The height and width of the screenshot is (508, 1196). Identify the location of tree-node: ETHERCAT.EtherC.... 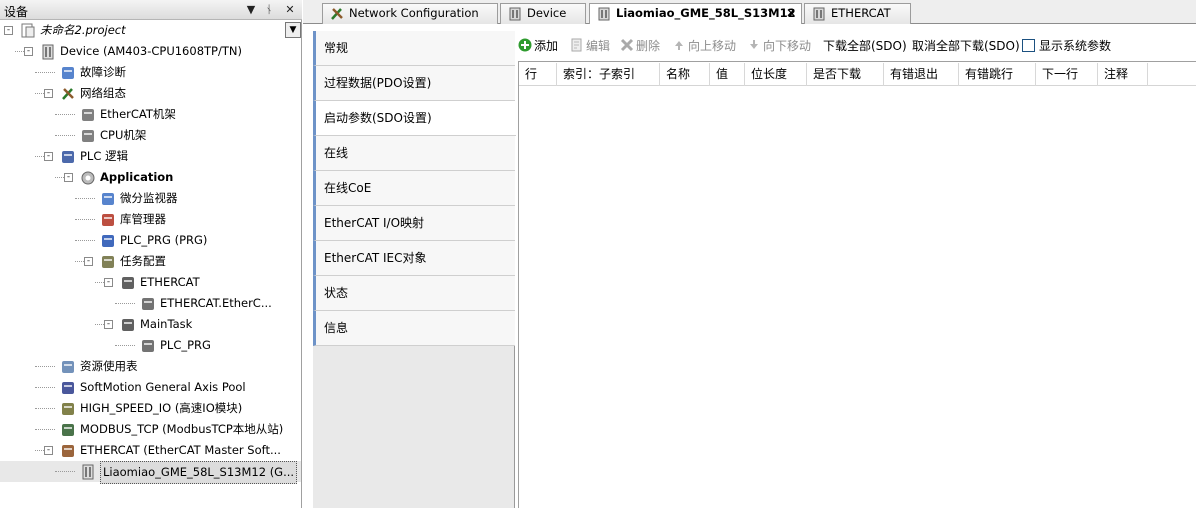
(150, 303).